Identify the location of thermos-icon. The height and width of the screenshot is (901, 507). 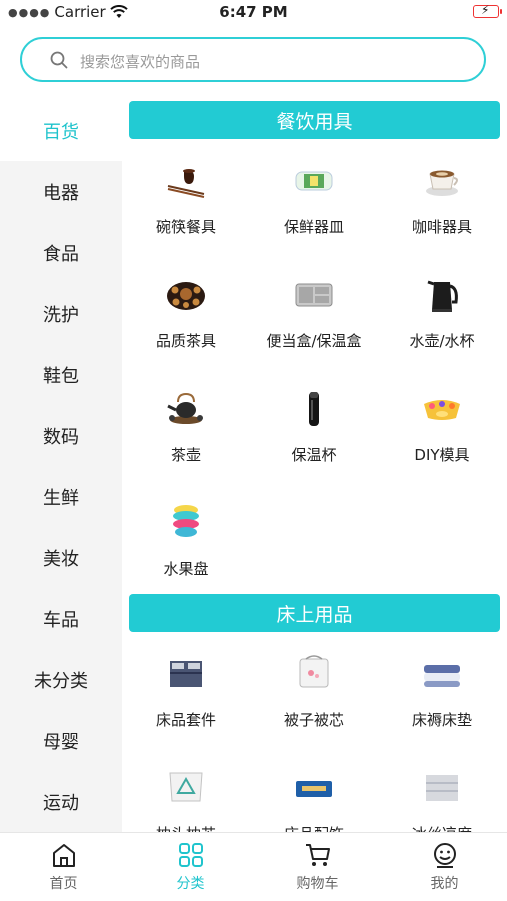
(314, 409).